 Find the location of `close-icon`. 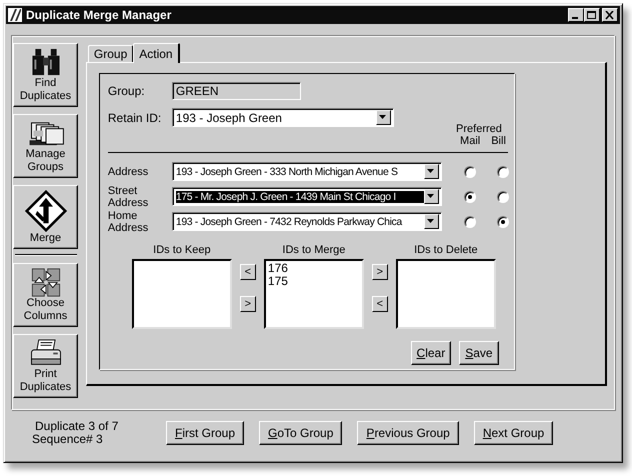

close-icon is located at coordinates (610, 15).